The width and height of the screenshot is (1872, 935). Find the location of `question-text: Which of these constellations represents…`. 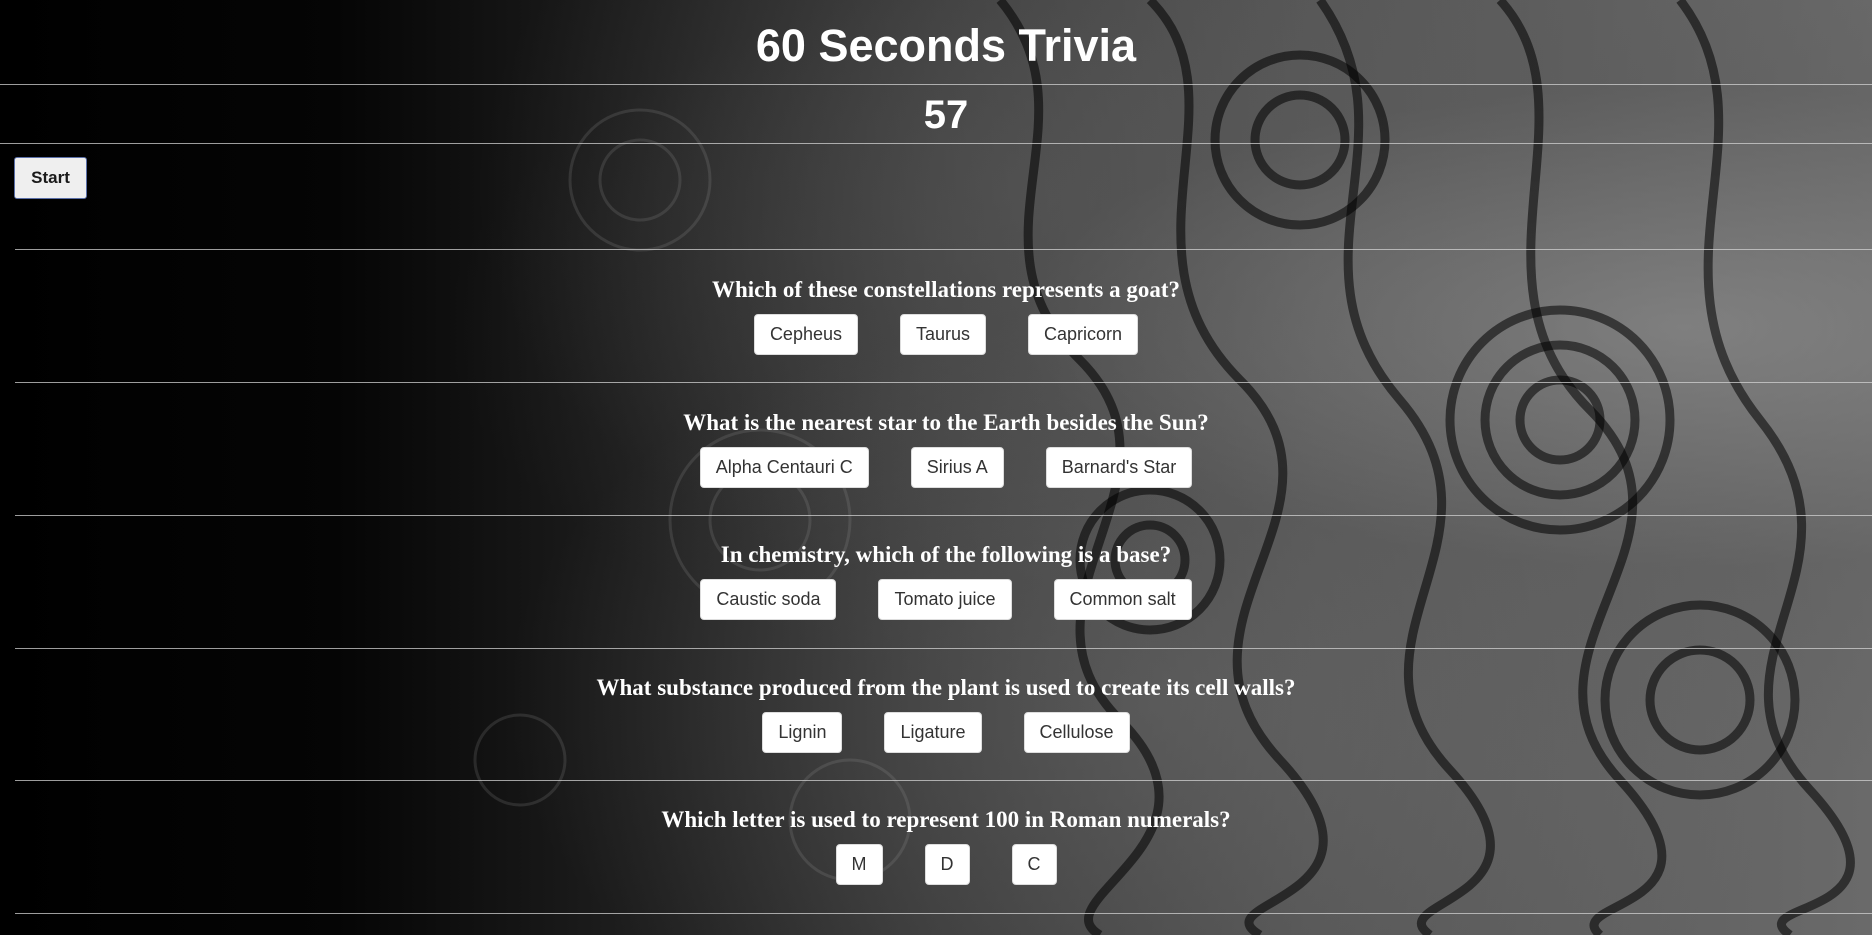

question-text: Which of these constellations represents… is located at coordinates (946, 289).